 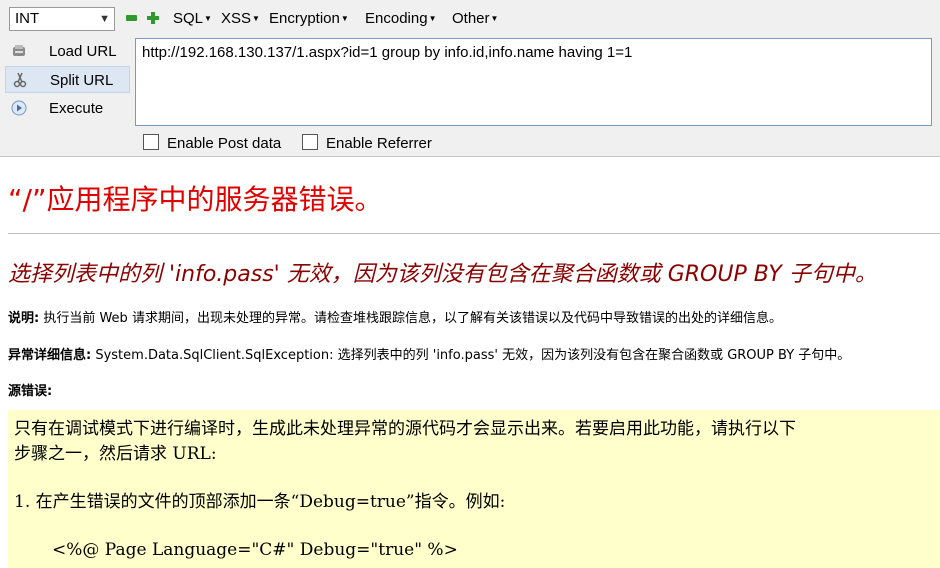 What do you see at coordinates (195, 199) in the screenshot?
I see `error-title: “/”应用程序中的服务器错误。` at bounding box center [195, 199].